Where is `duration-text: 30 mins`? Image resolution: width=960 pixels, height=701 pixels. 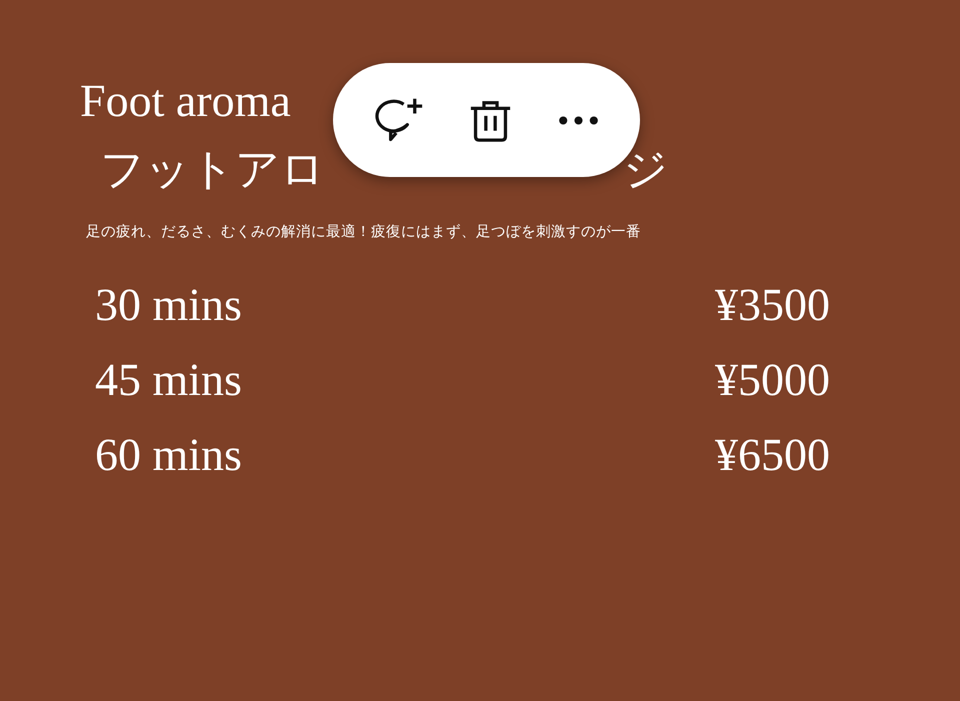
duration-text: 30 mins is located at coordinates (168, 305).